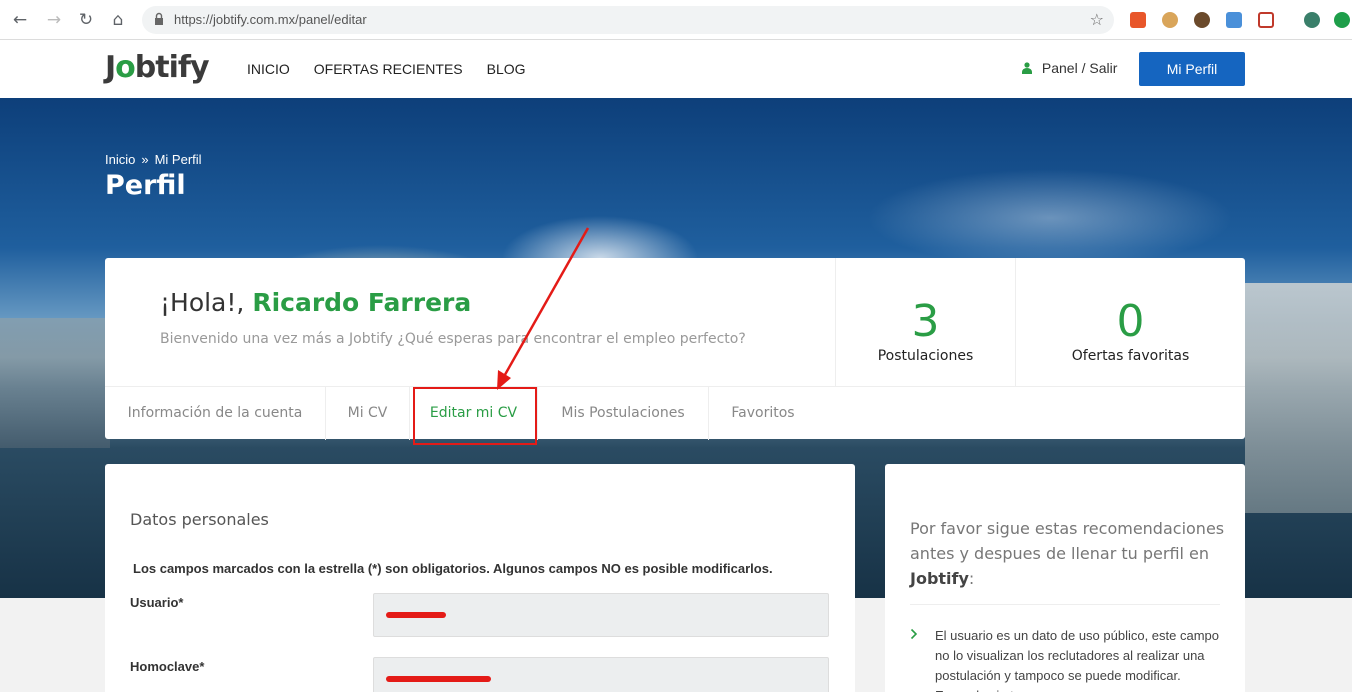  I want to click on mi-perfil-button: Mi Perfil, so click(1192, 69).